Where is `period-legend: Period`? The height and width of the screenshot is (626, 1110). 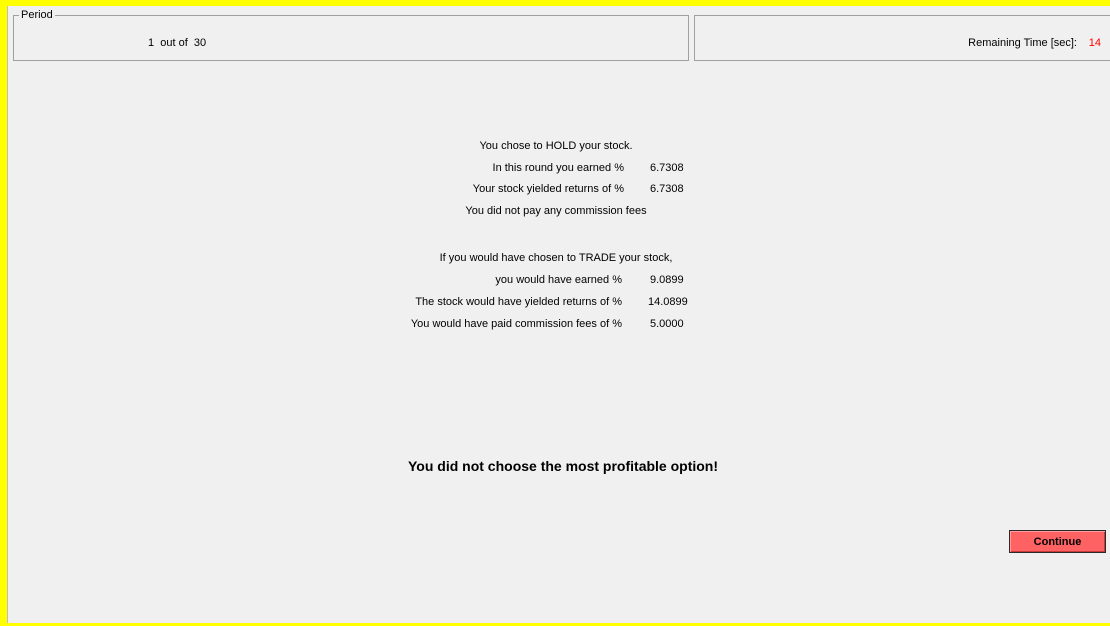 period-legend: Period is located at coordinates (37, 15).